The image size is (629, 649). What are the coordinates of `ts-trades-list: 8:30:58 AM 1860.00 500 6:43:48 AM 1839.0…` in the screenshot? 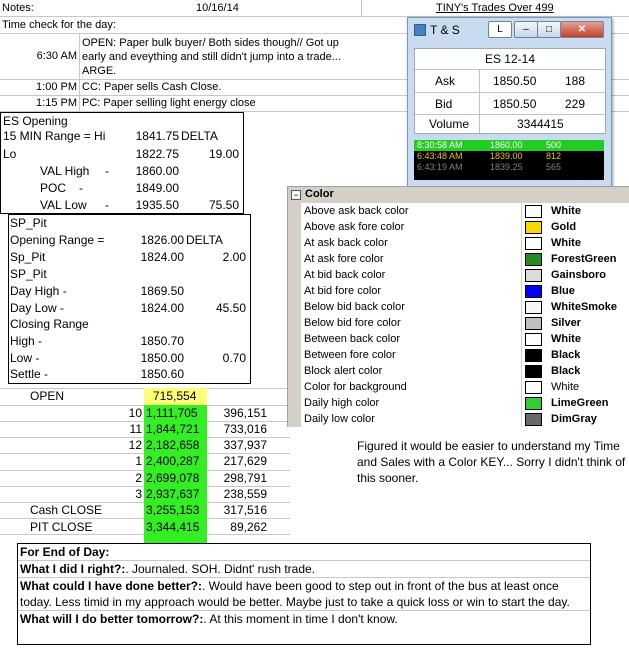 It's located at (509, 160).